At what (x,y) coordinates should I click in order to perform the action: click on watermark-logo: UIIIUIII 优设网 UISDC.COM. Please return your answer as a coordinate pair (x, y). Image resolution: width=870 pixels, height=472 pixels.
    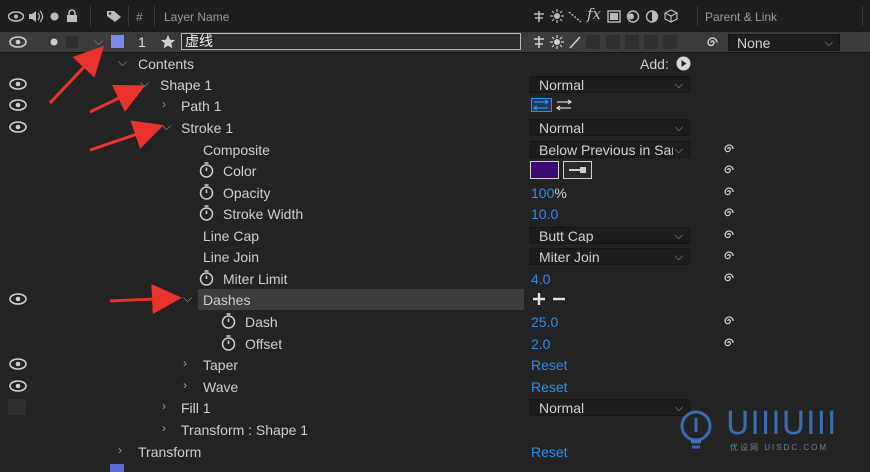
    Looking at the image, I should click on (768, 432).